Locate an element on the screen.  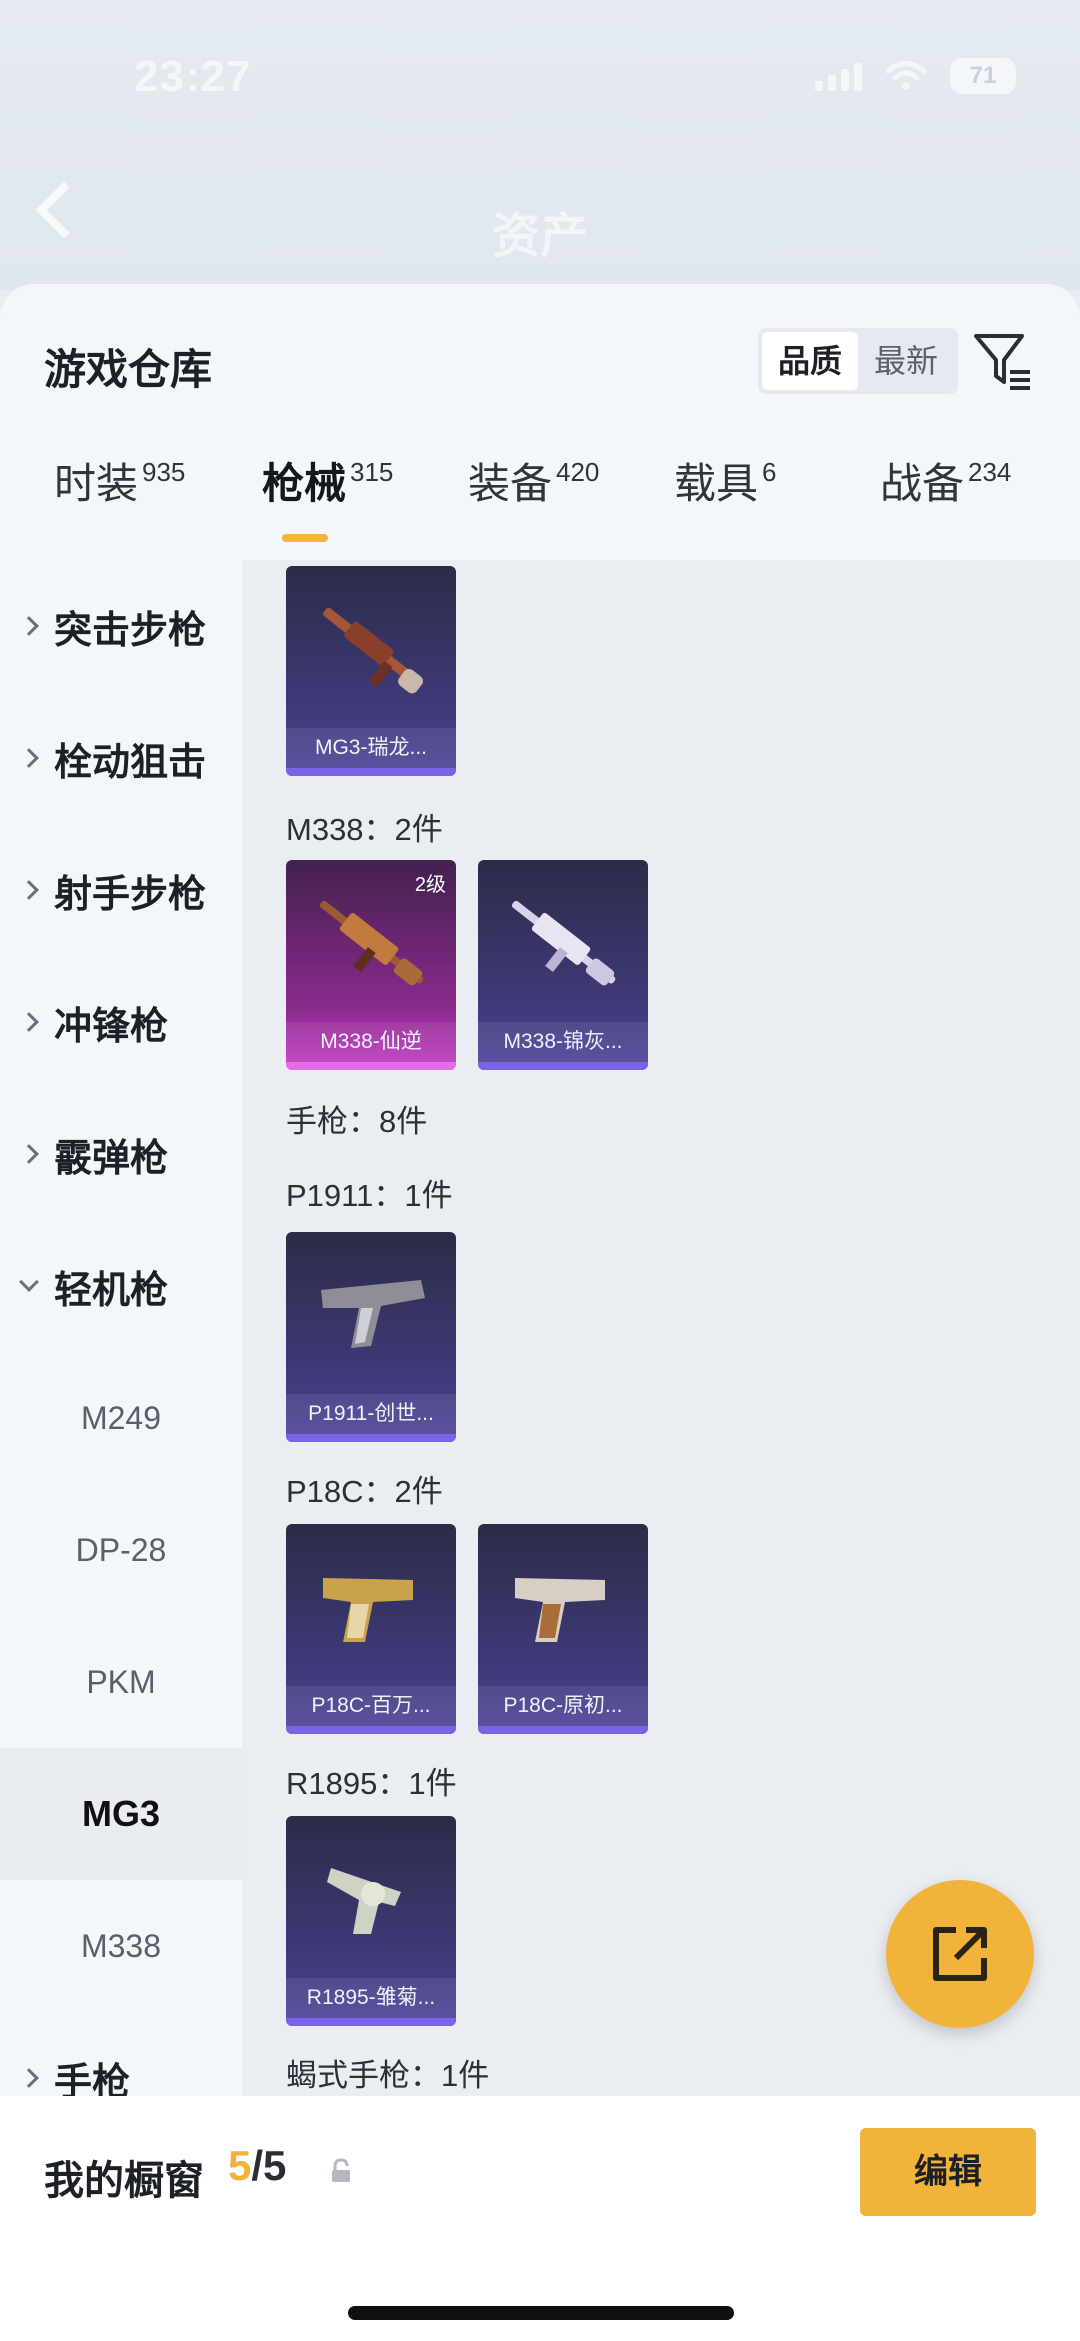
sidebar-item-label: 霰弹枪 is located at coordinates (111, 1158).